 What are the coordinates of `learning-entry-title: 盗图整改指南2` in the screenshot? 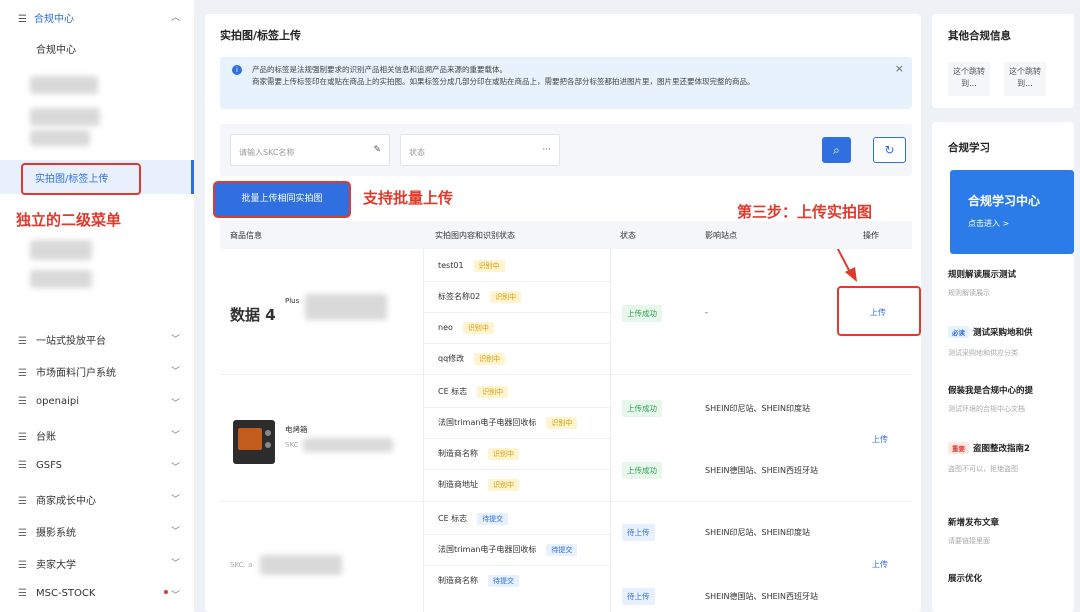 It's located at (1001, 449).